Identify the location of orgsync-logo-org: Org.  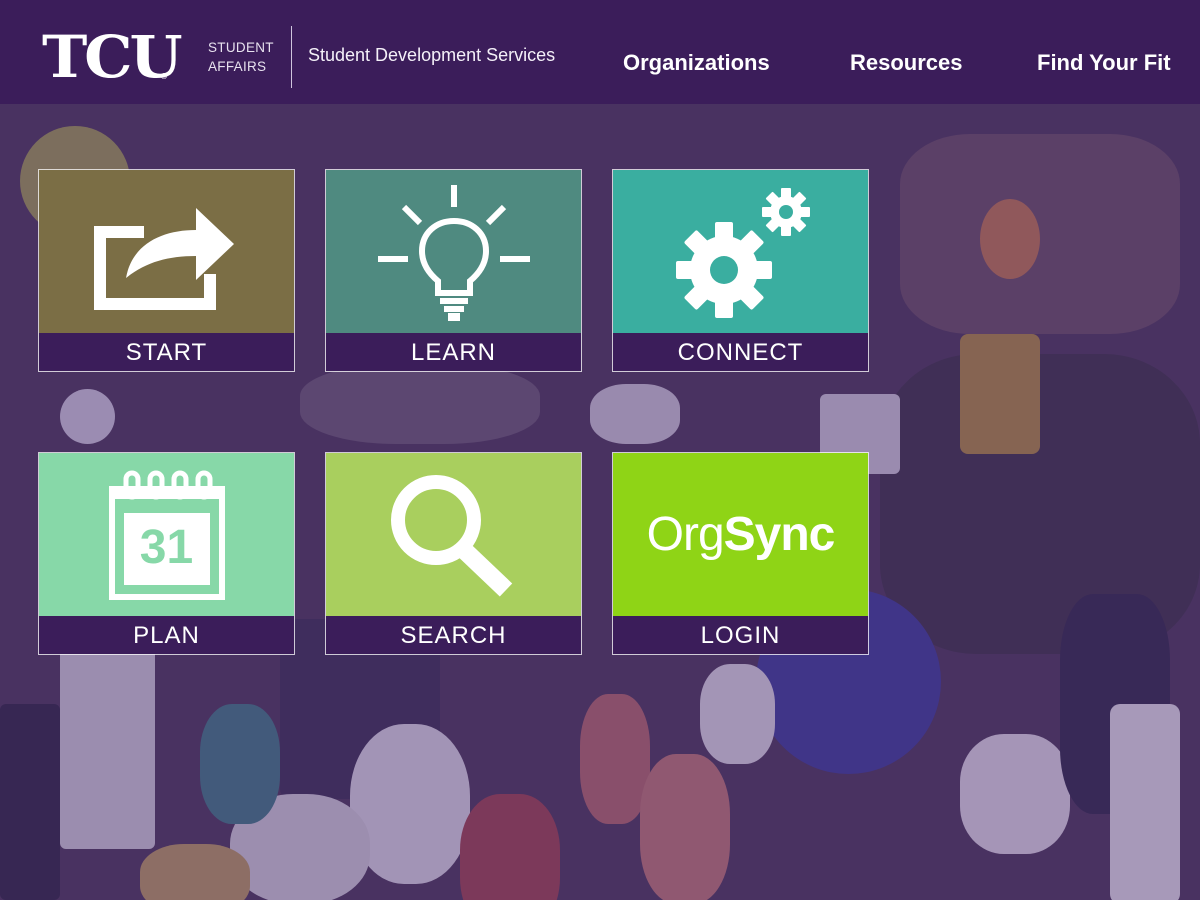
(685, 534).